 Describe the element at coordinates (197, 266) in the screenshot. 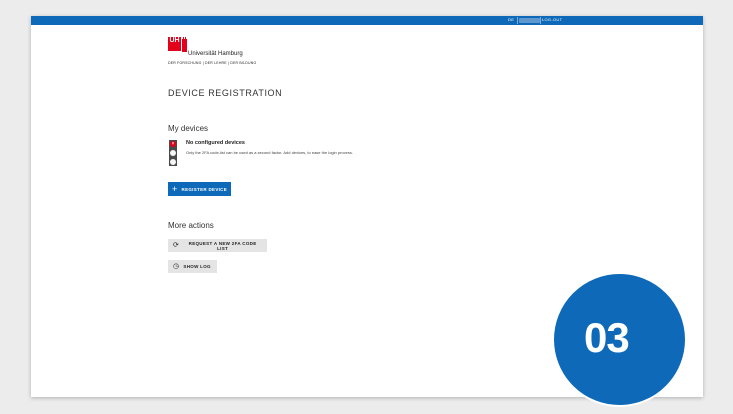

I see `show-log-label: SHOW LOG` at that location.